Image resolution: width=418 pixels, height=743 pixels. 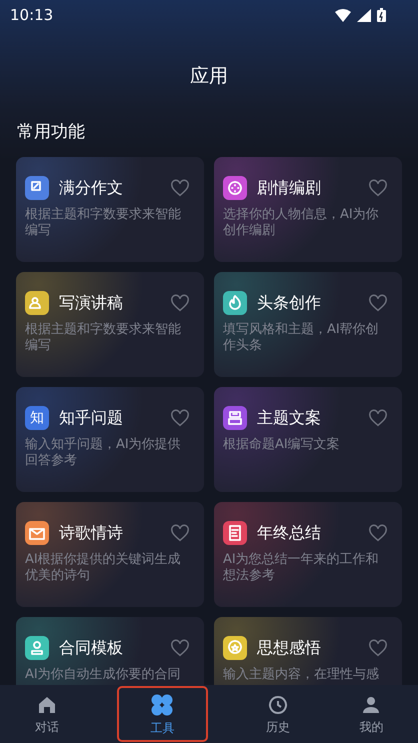 I want to click on tool-card: 头条创作 填写风格和主题，AI帮你创作头条, so click(x=308, y=324).